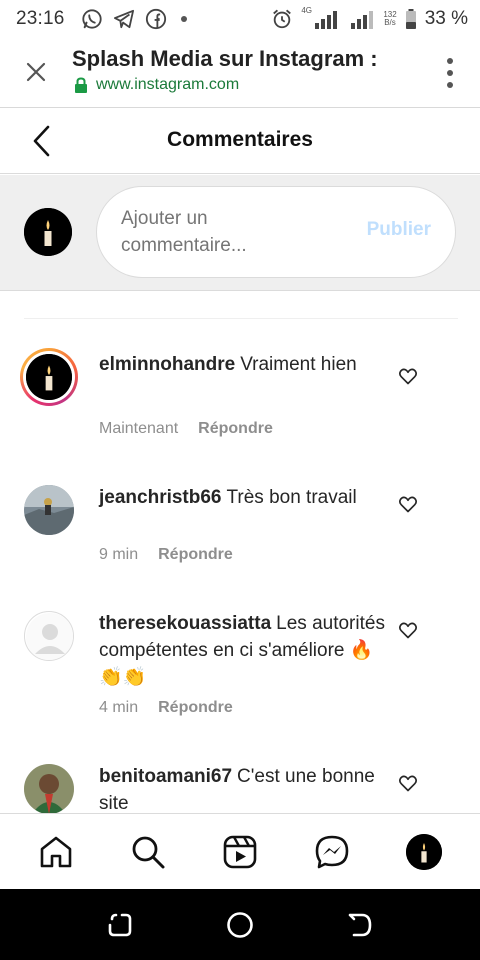 The height and width of the screenshot is (960, 480). I want to click on reels-icon, so click(240, 852).